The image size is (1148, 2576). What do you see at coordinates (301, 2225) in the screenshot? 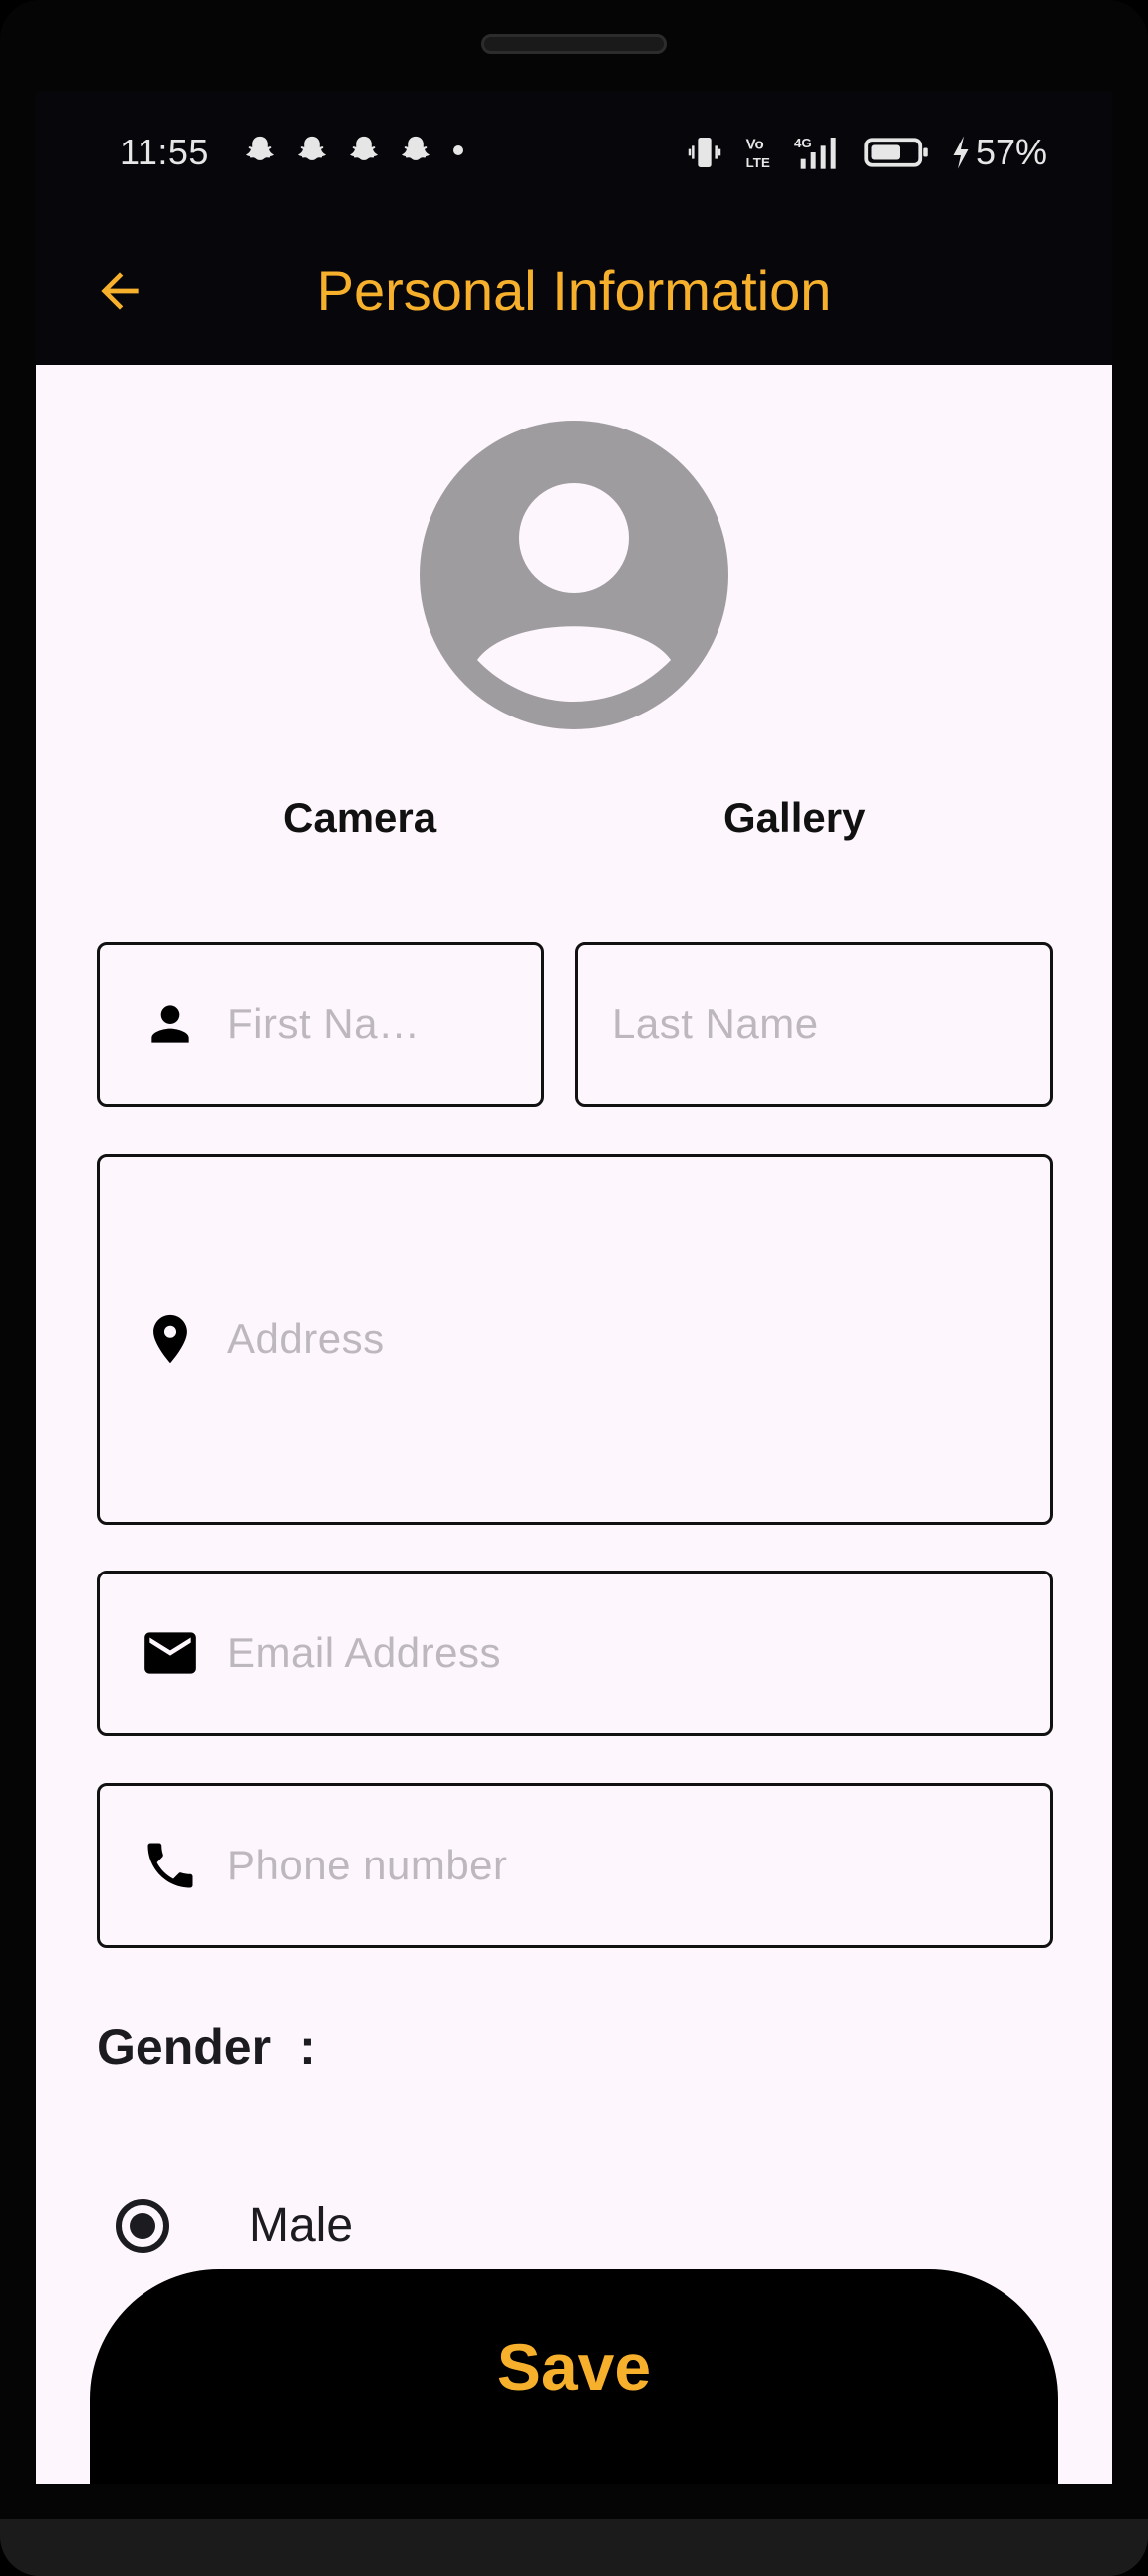
I see `gender-option-label: Male` at bounding box center [301, 2225].